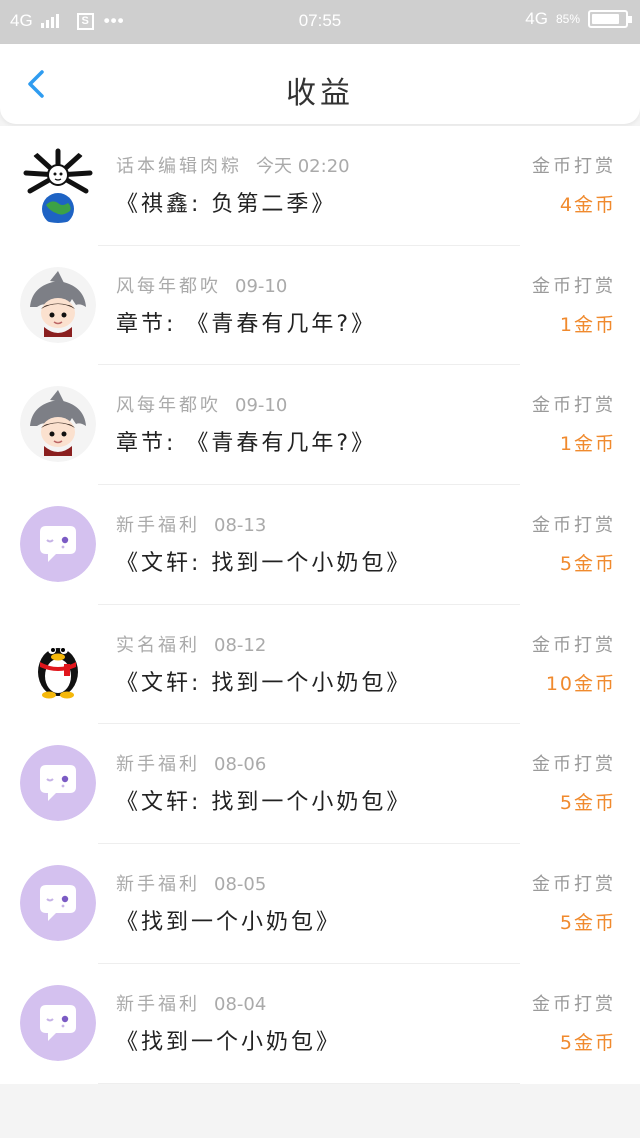 Image resolution: width=640 pixels, height=1138 pixels. Describe the element at coordinates (580, 683) in the screenshot. I see `reward-amount: 10金币` at that location.